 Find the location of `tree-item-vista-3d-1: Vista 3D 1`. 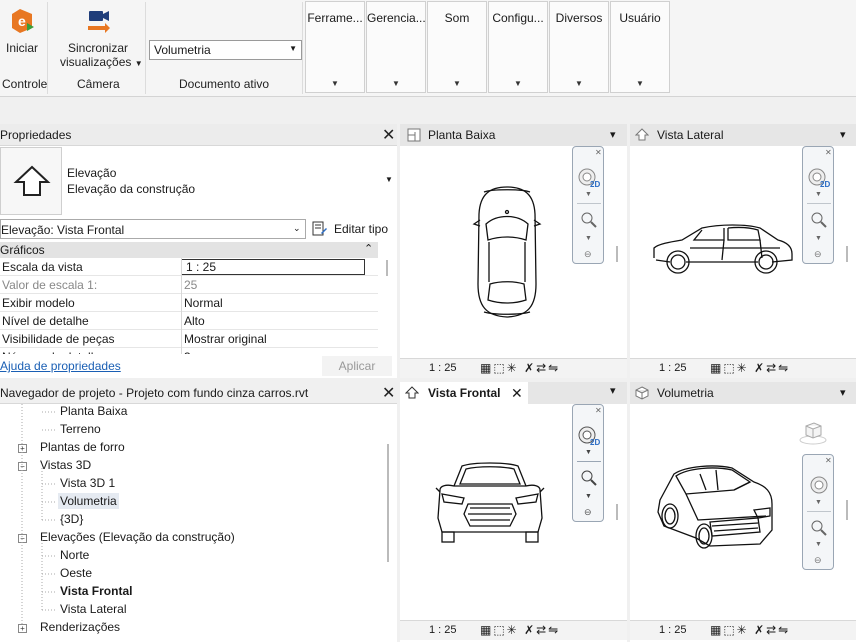

tree-item-vista-3d-1: Vista 3D 1 is located at coordinates (87, 483).